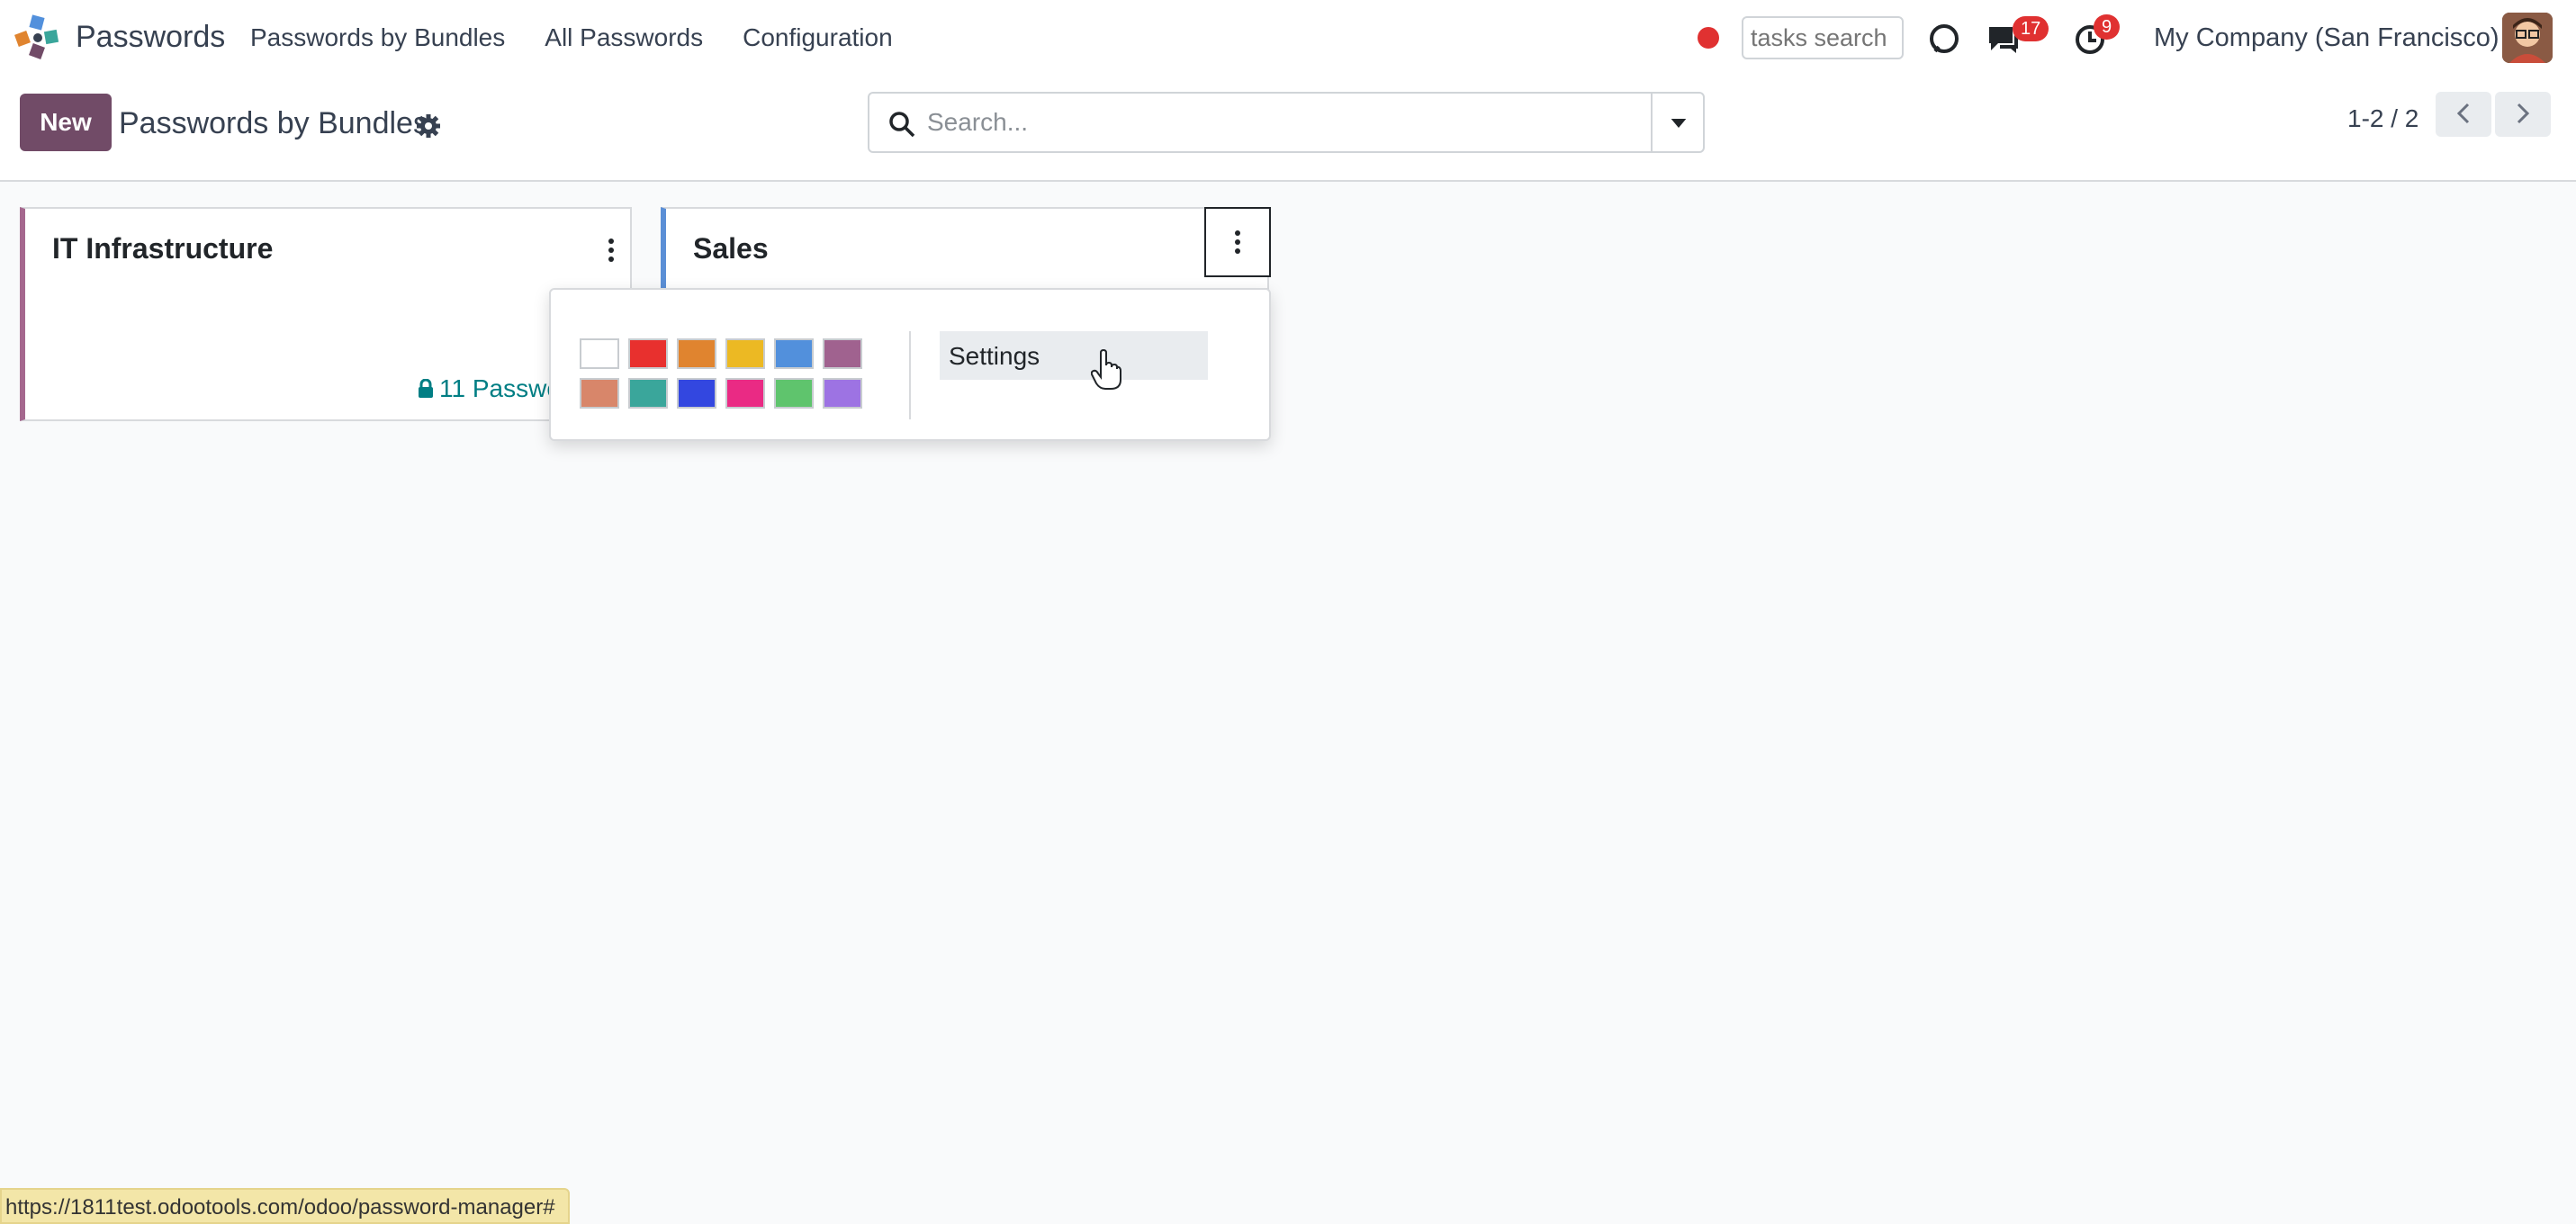 The width and height of the screenshot is (2576, 1224). Describe the element at coordinates (163, 249) in the screenshot. I see `card-title: IT Infrastructure` at that location.